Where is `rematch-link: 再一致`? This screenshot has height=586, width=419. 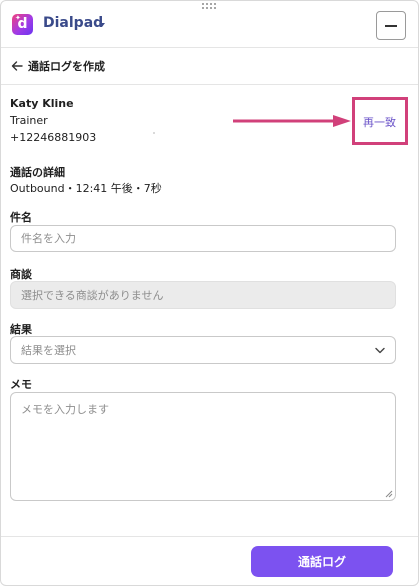
rematch-link: 再一致 is located at coordinates (379, 122).